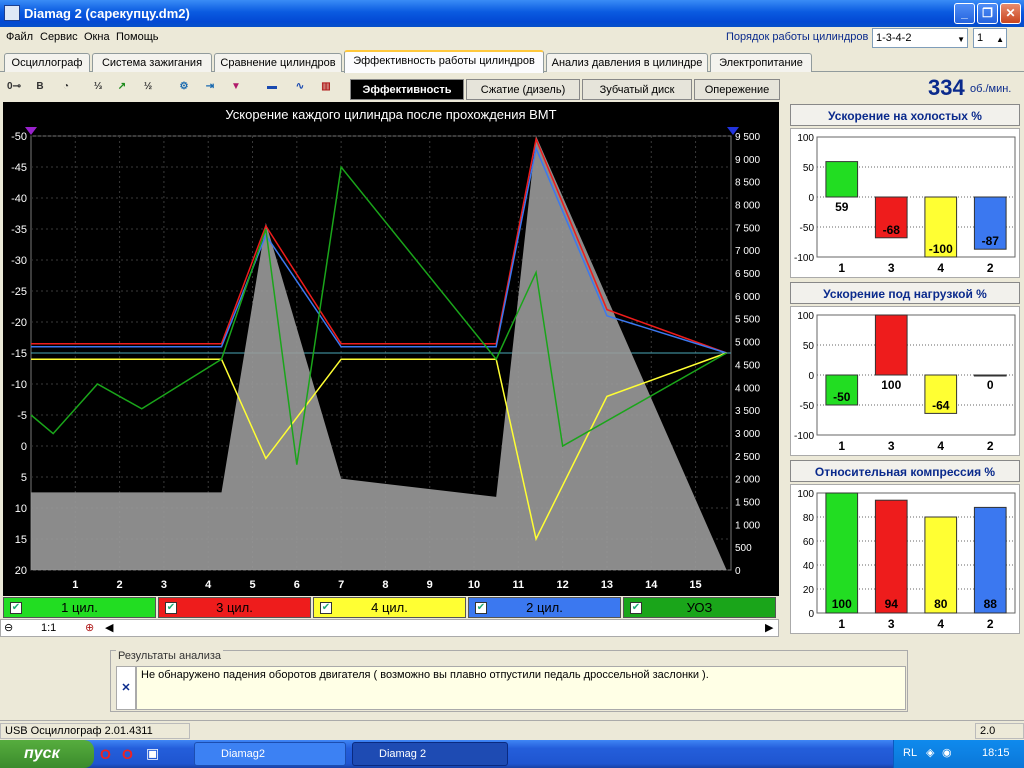 The image size is (1024, 768). What do you see at coordinates (930, 752) in the screenshot?
I see `network-icon: ◈` at bounding box center [930, 752].